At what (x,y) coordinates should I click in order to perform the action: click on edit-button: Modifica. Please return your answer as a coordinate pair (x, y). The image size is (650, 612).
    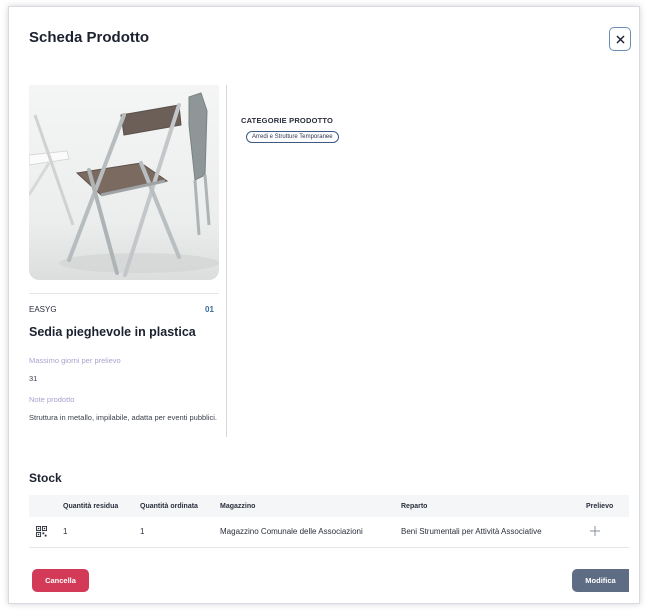
    Looking at the image, I should click on (600, 580).